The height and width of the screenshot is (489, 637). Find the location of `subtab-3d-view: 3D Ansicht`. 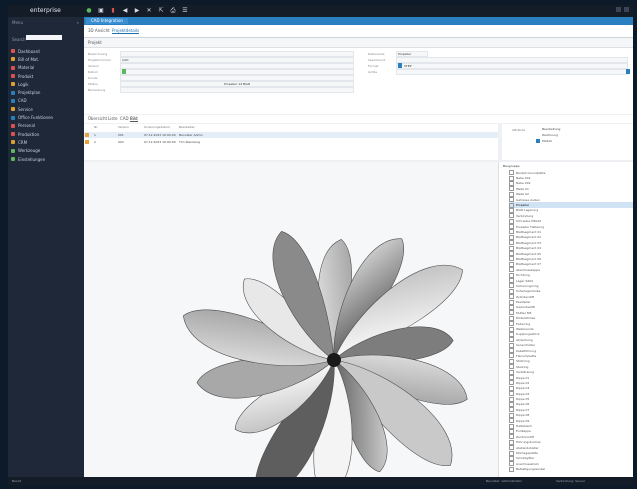

subtab-3d-view: 3D Ansicht is located at coordinates (99, 30).